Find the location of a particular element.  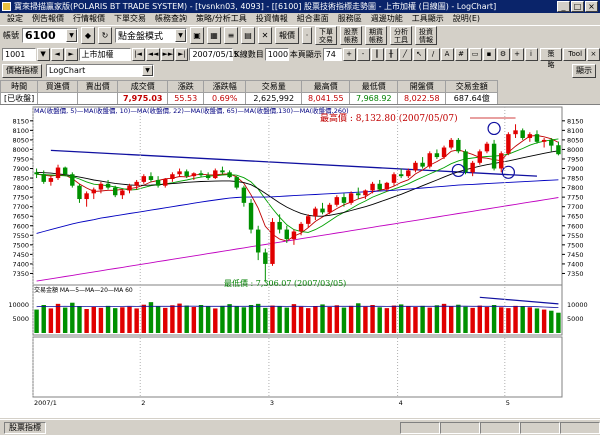

chart-icon: ▤ is located at coordinates (248, 35).